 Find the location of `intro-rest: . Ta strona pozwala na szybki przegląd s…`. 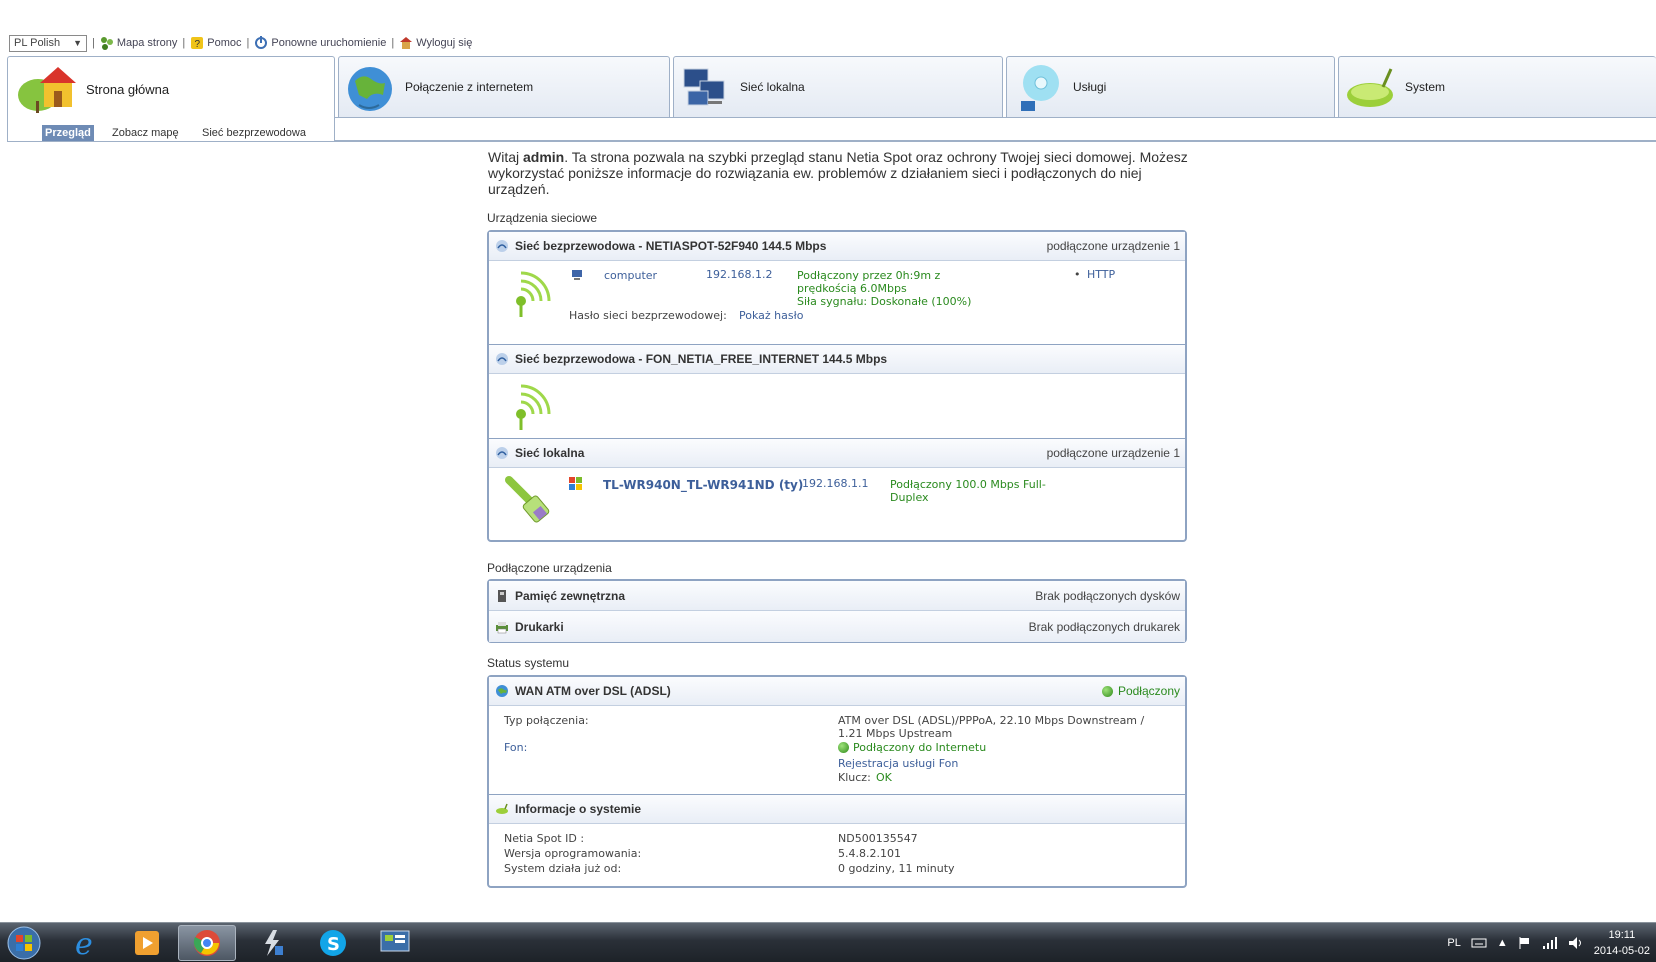

intro-rest: . Ta strona pozwala na szybki przegląd s… is located at coordinates (838, 173).